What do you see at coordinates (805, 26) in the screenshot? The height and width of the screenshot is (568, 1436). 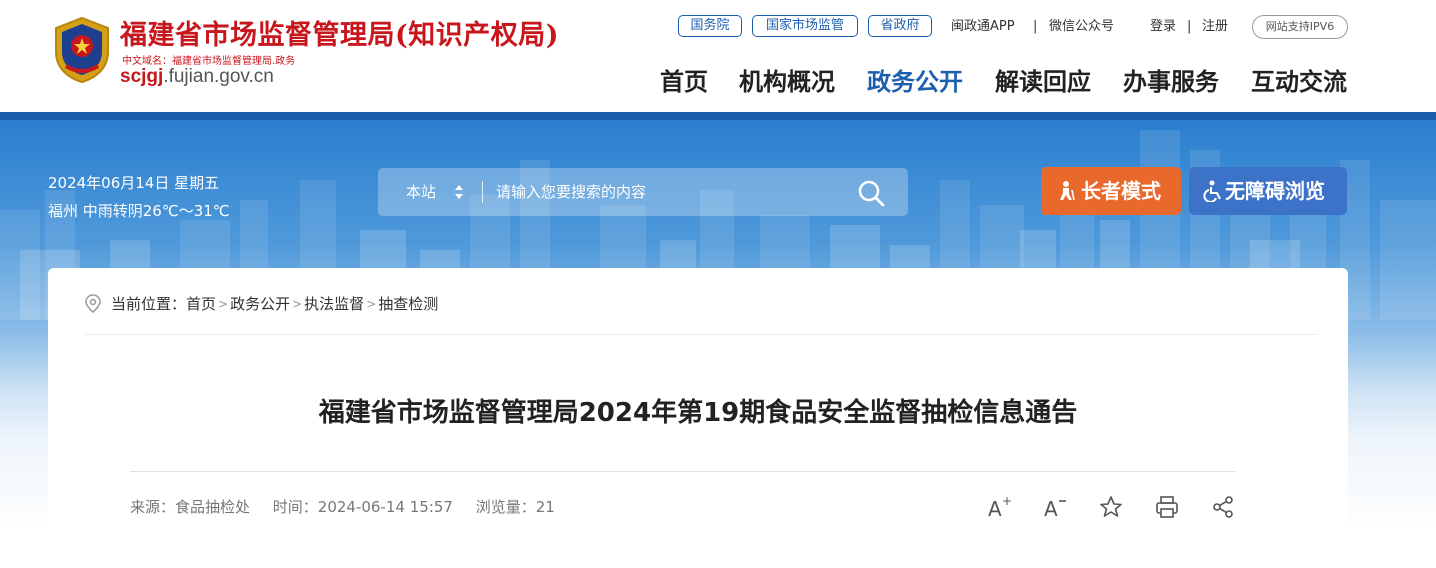 I see `link-samr: 国家市场监管` at bounding box center [805, 26].